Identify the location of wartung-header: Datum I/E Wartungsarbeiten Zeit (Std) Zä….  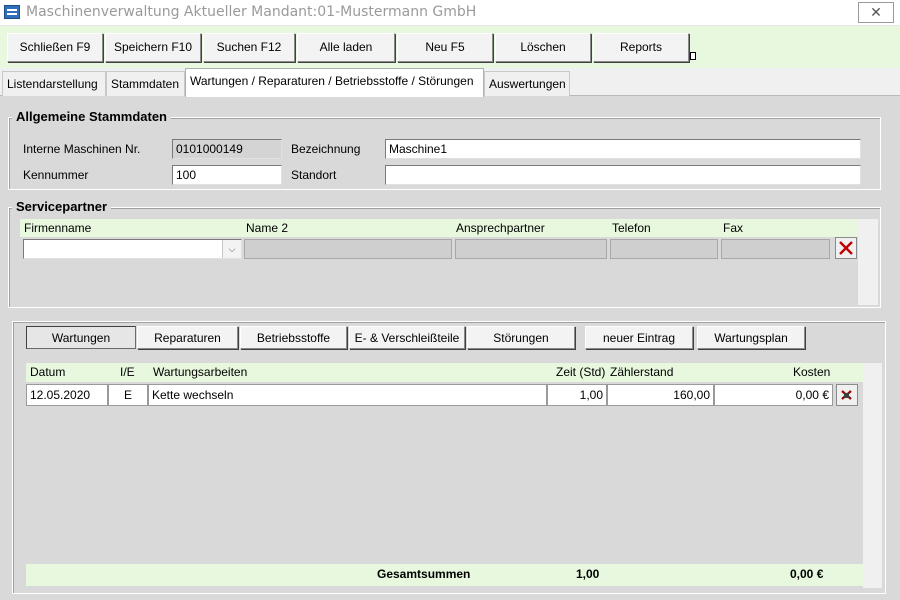
(444, 372).